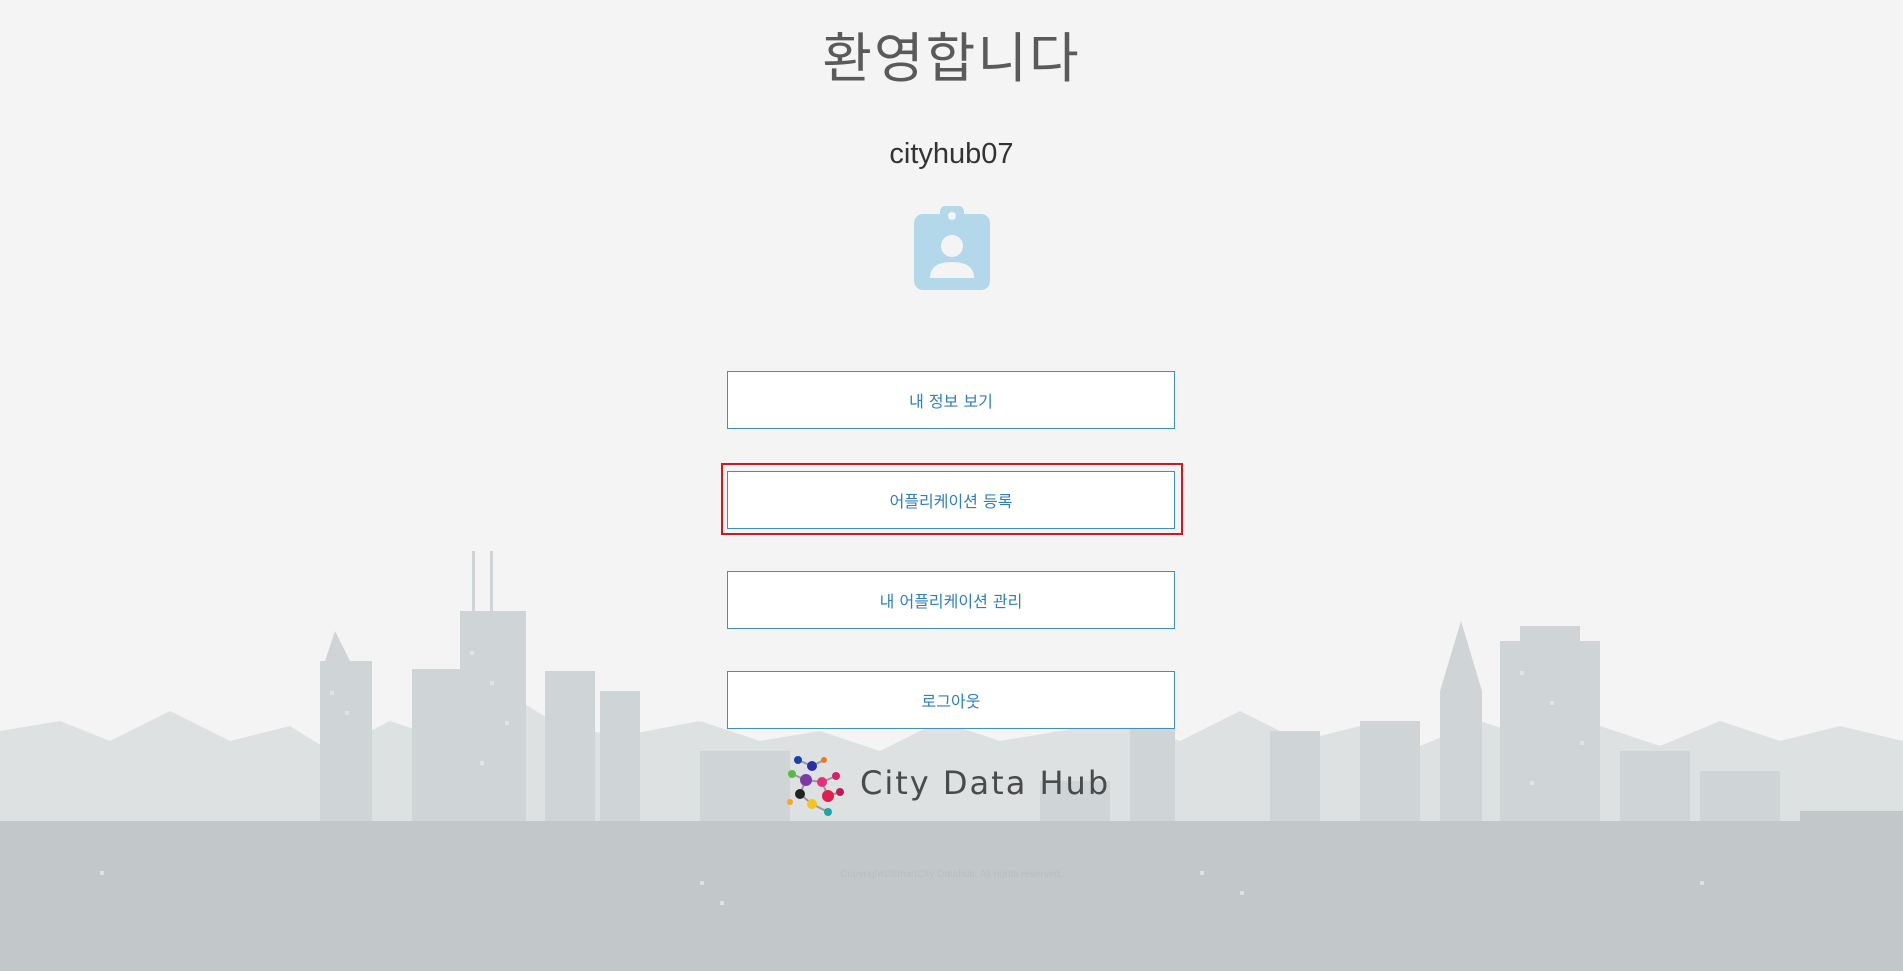  Describe the element at coordinates (951, 400) in the screenshot. I see `view-my-info-button: 내 정보 보기` at that location.